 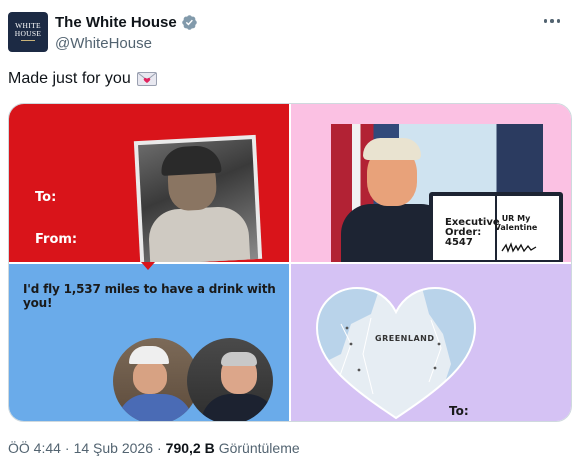 I want to click on avatar: WHITE HOUSE, so click(x=28, y=32).